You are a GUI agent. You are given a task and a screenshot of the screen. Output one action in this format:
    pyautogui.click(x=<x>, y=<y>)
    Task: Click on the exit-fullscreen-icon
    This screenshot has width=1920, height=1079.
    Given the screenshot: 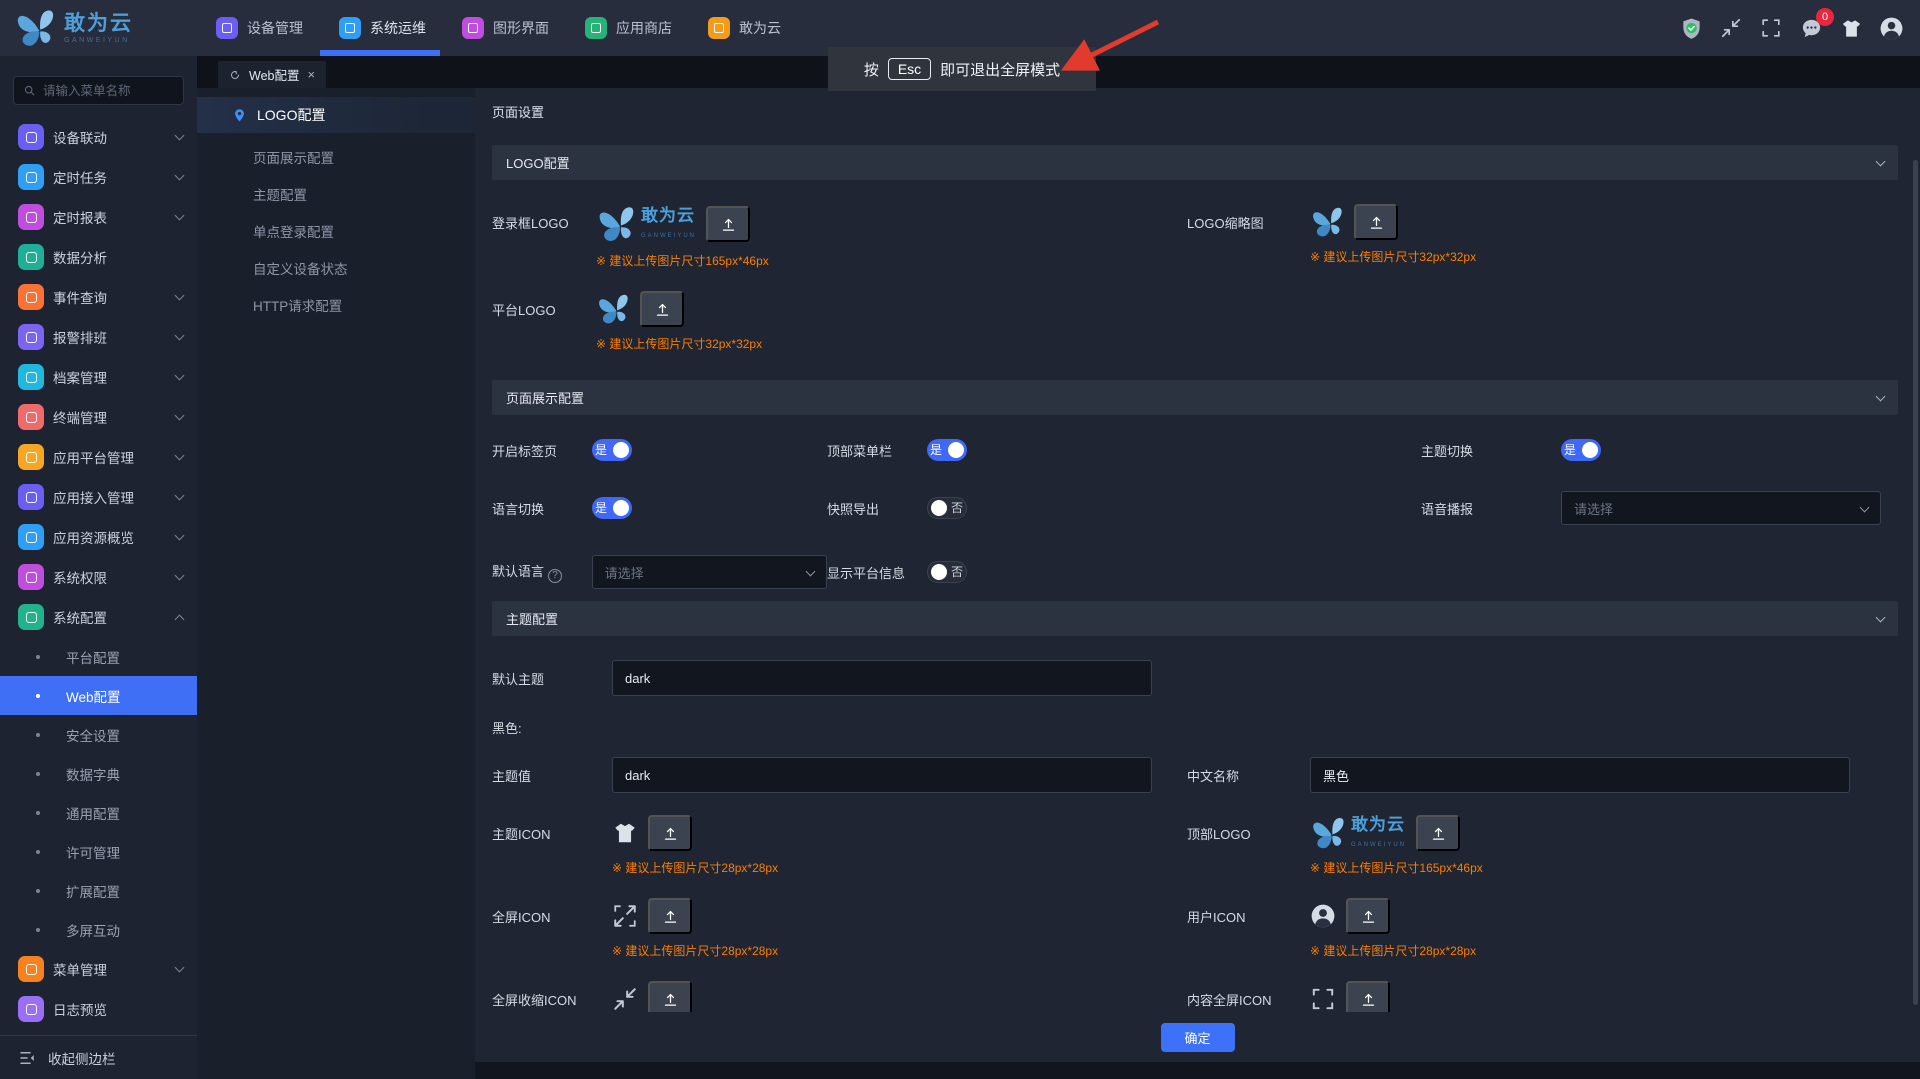 What is the action you would take?
    pyautogui.click(x=1731, y=28)
    